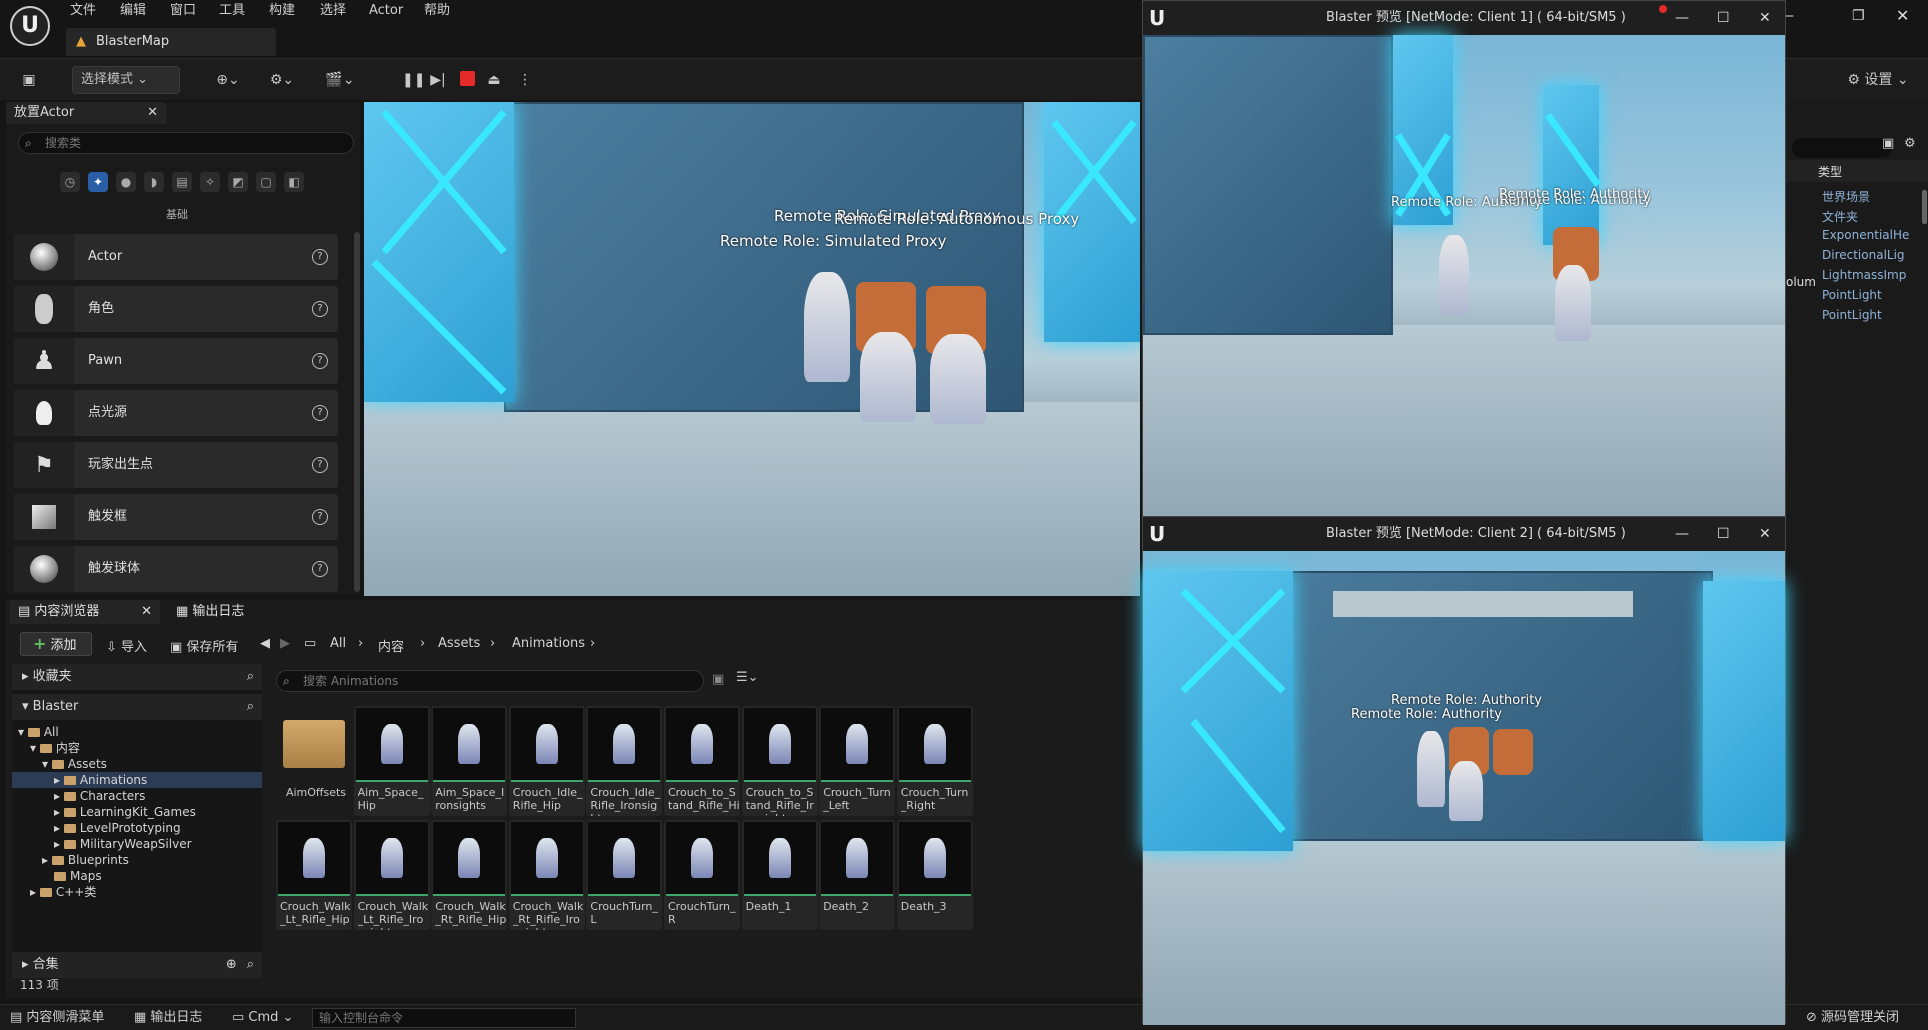  What do you see at coordinates (232, 12) in the screenshot?
I see `menu-tools: 工具` at bounding box center [232, 12].